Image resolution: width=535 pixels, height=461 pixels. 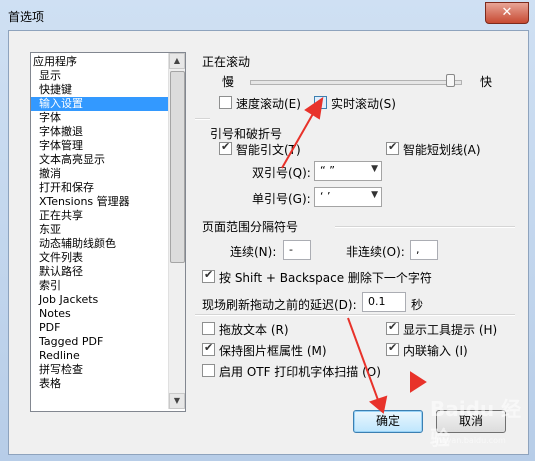 I want to click on annotation-arrow-live-scroll, so click(x=298, y=140).